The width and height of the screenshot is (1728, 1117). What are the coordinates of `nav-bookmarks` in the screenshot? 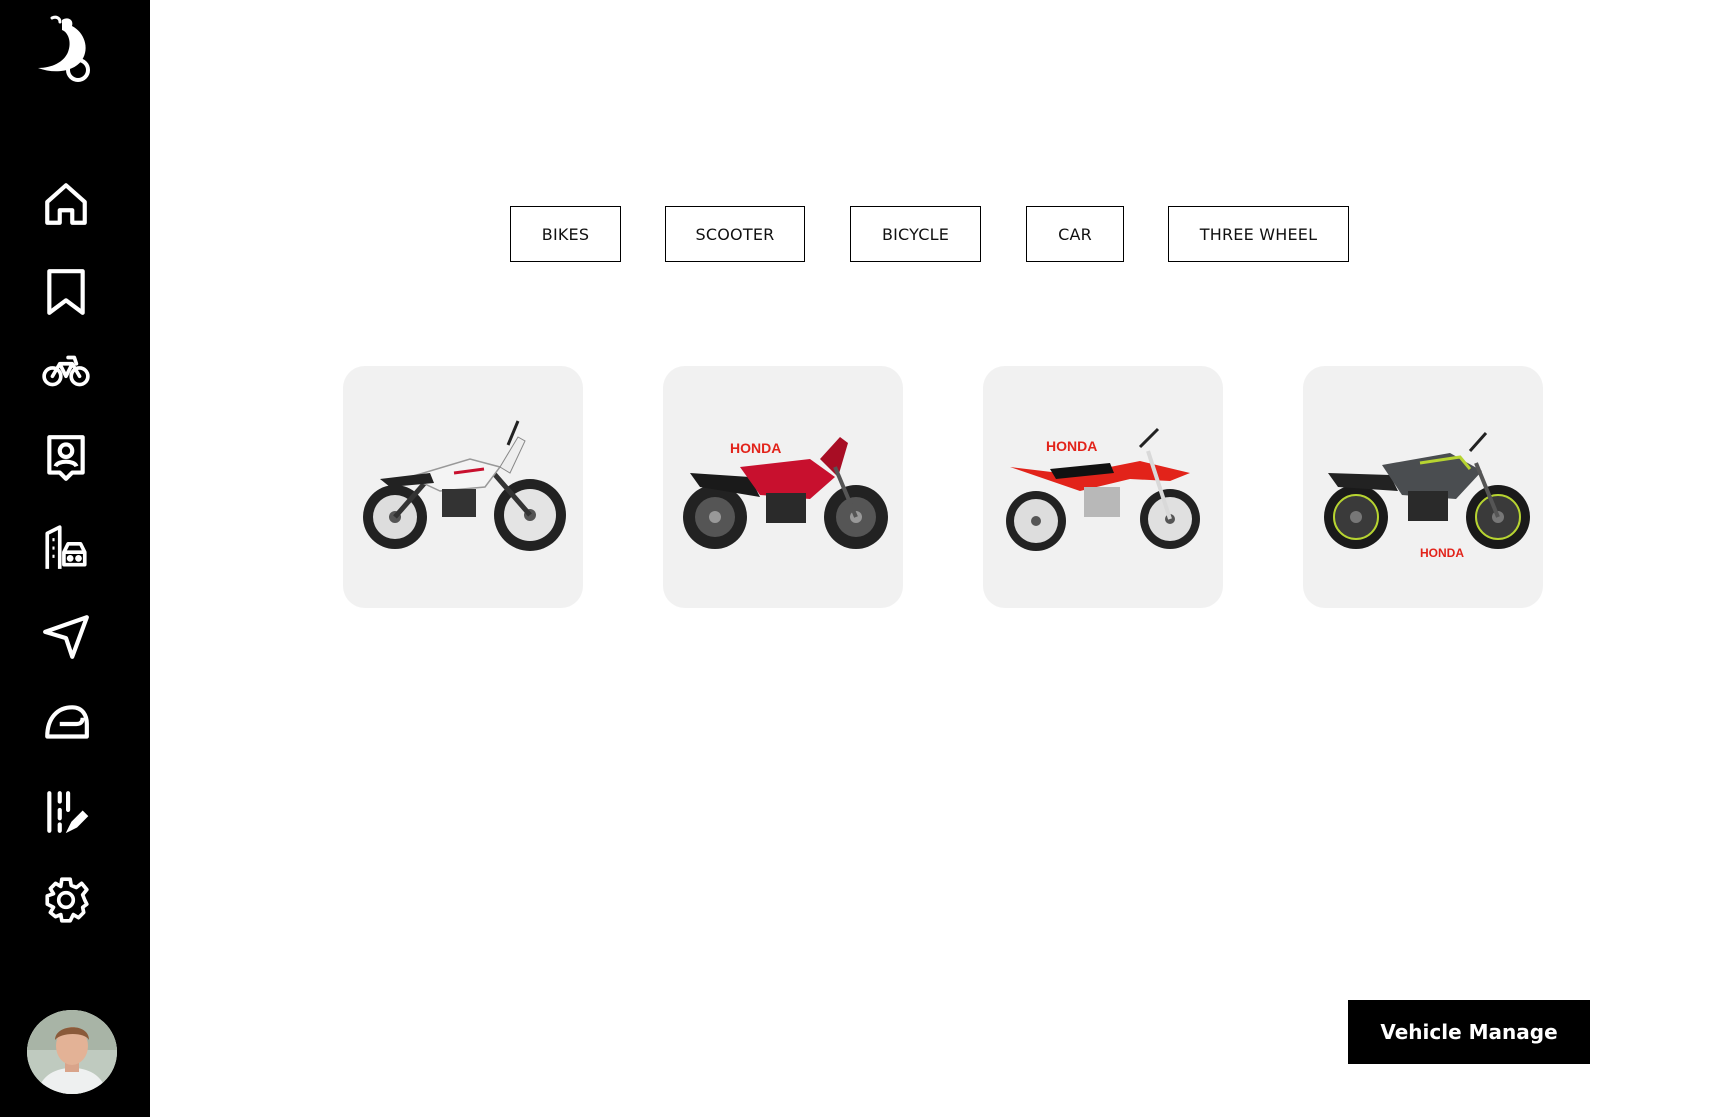 It's located at (66, 292).